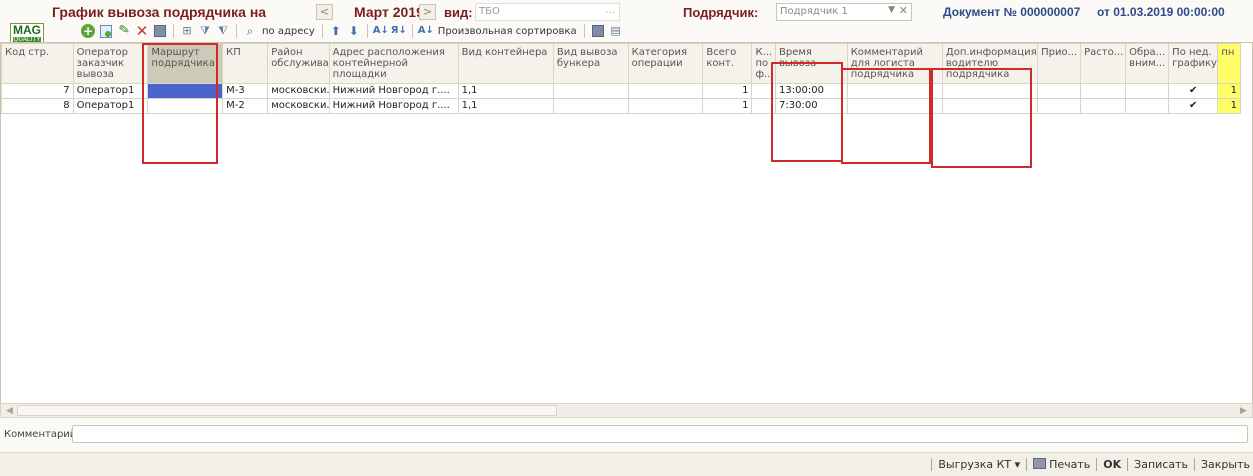 This screenshot has height=476, width=1253. Describe the element at coordinates (399, 31) in the screenshot. I see `sort-desc-button: Я↓` at that location.